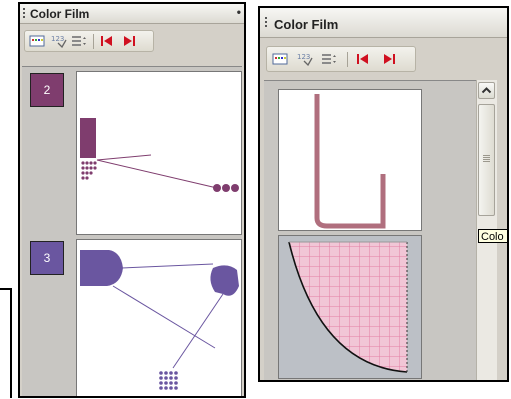 Image resolution: width=511 pixels, height=399 pixels. I want to click on scroll-thumb, so click(486, 160).